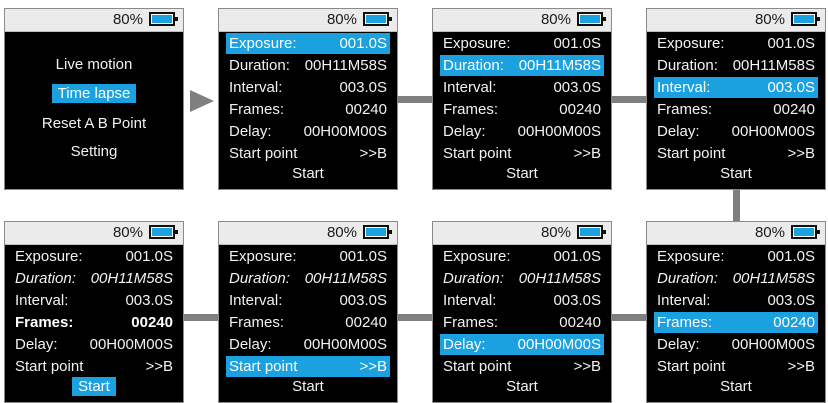 Image resolution: width=828 pixels, height=403 pixels. What do you see at coordinates (678, 344) in the screenshot?
I see `setting-label: Delay:` at bounding box center [678, 344].